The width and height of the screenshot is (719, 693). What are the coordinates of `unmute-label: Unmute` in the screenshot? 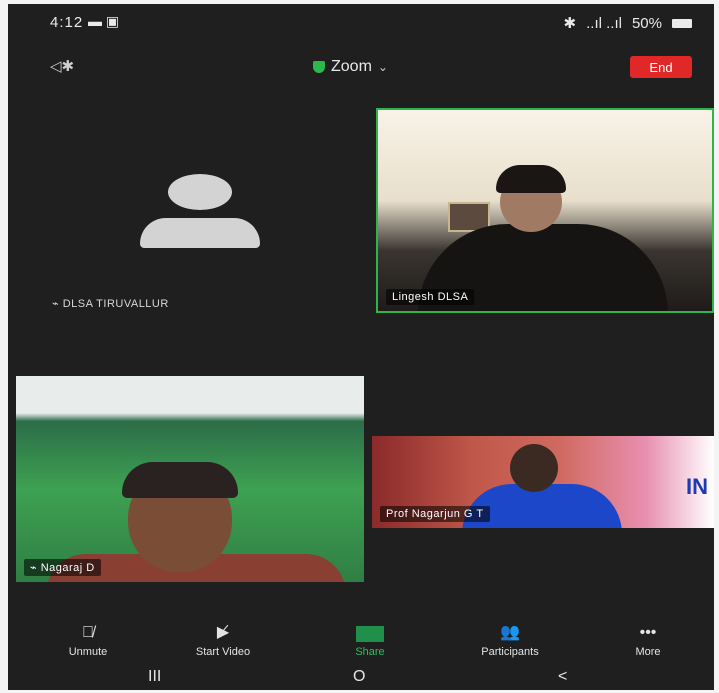 It's located at (88, 652).